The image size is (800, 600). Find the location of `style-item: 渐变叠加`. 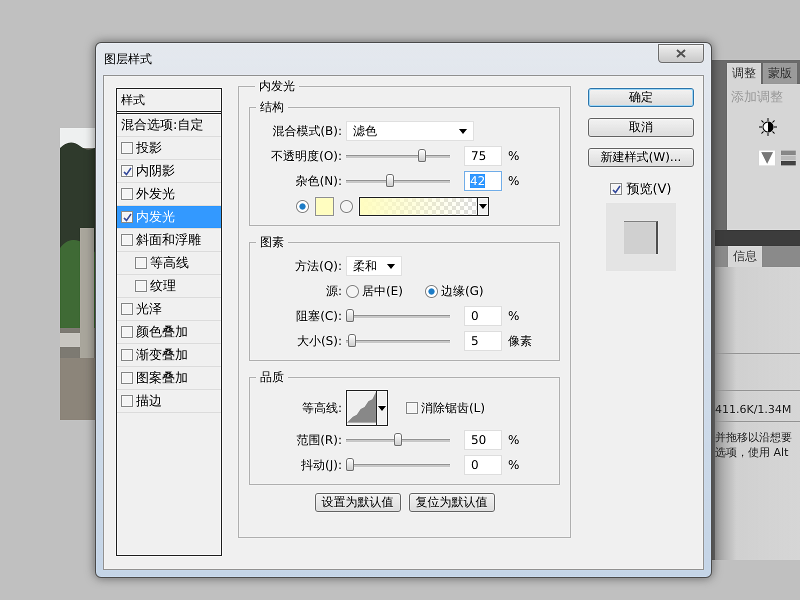

style-item: 渐变叠加 is located at coordinates (169, 355).